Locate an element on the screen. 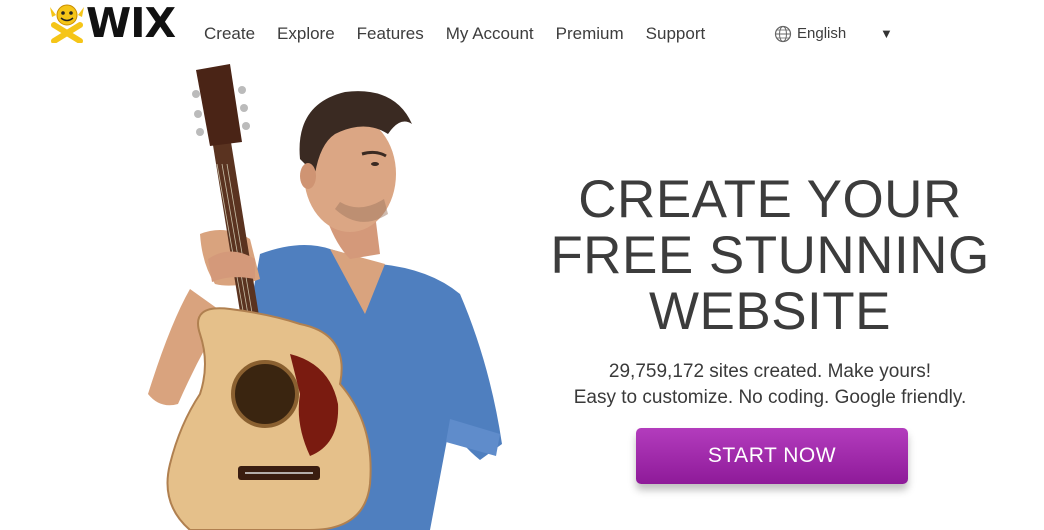 This screenshot has height=530, width=1044. nav-create: Create is located at coordinates (229, 34).